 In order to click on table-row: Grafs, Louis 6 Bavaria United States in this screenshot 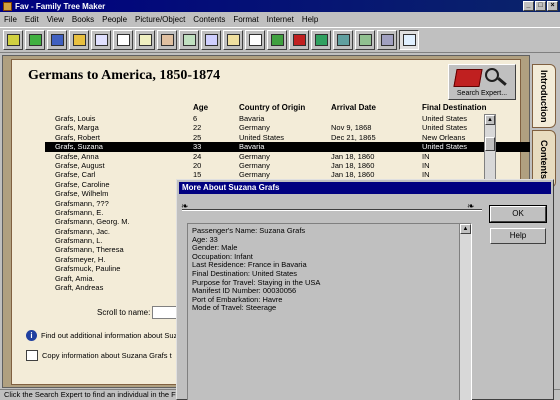, I will do `click(287, 118)`.